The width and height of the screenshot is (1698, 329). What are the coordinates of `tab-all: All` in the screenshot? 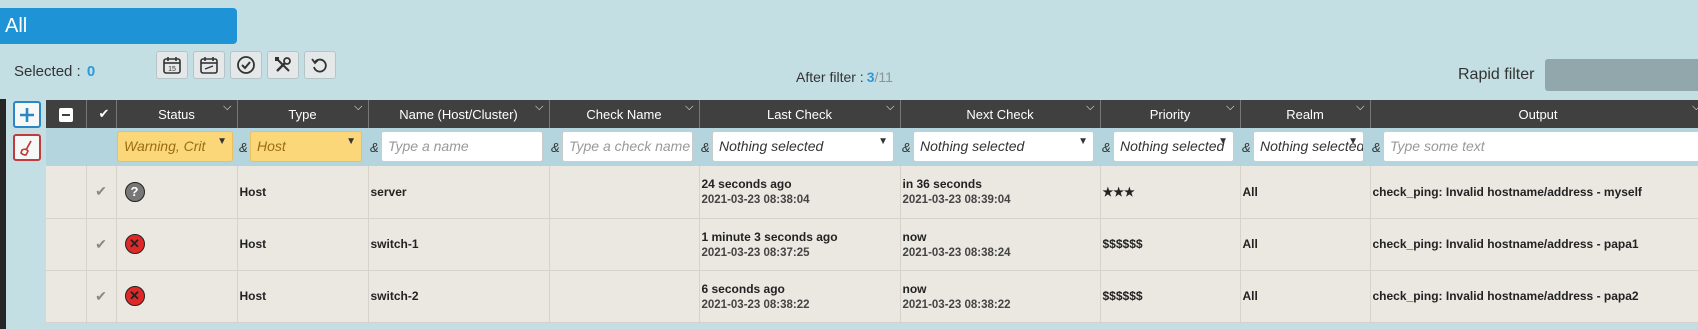 It's located at (118, 26).